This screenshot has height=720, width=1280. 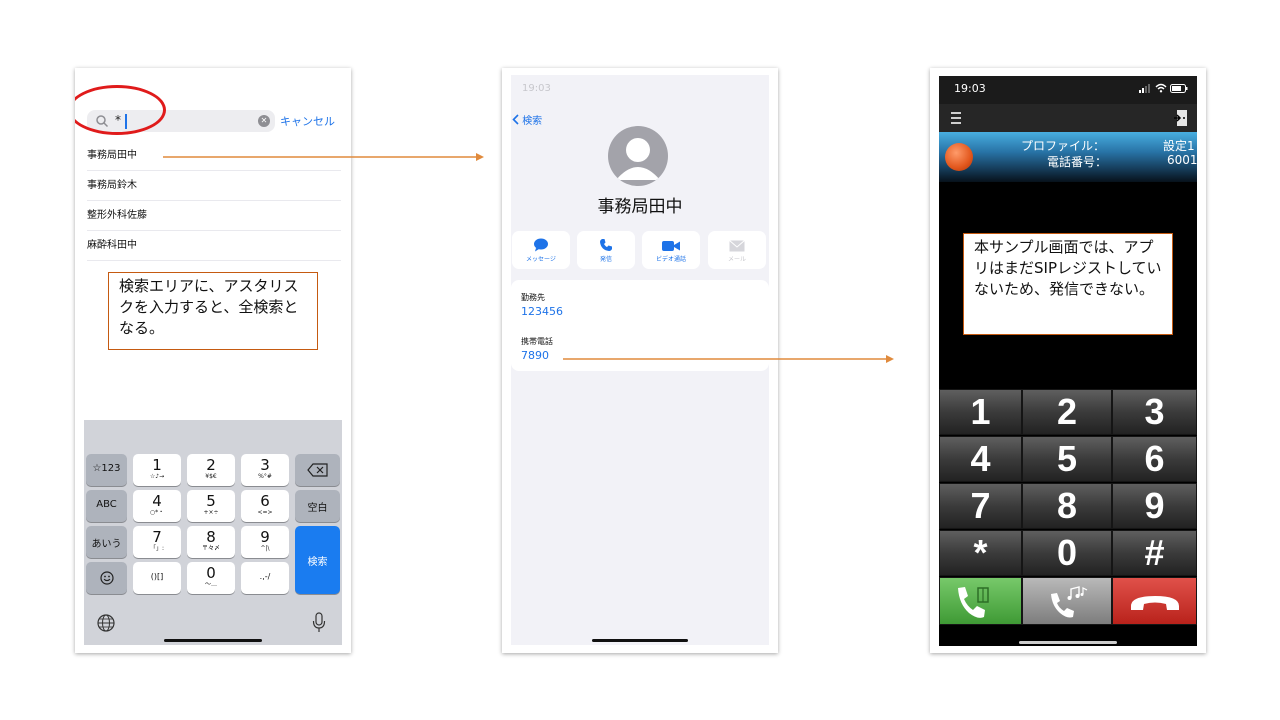 I want to click on field-label: 携帯電話, so click(x=537, y=341).